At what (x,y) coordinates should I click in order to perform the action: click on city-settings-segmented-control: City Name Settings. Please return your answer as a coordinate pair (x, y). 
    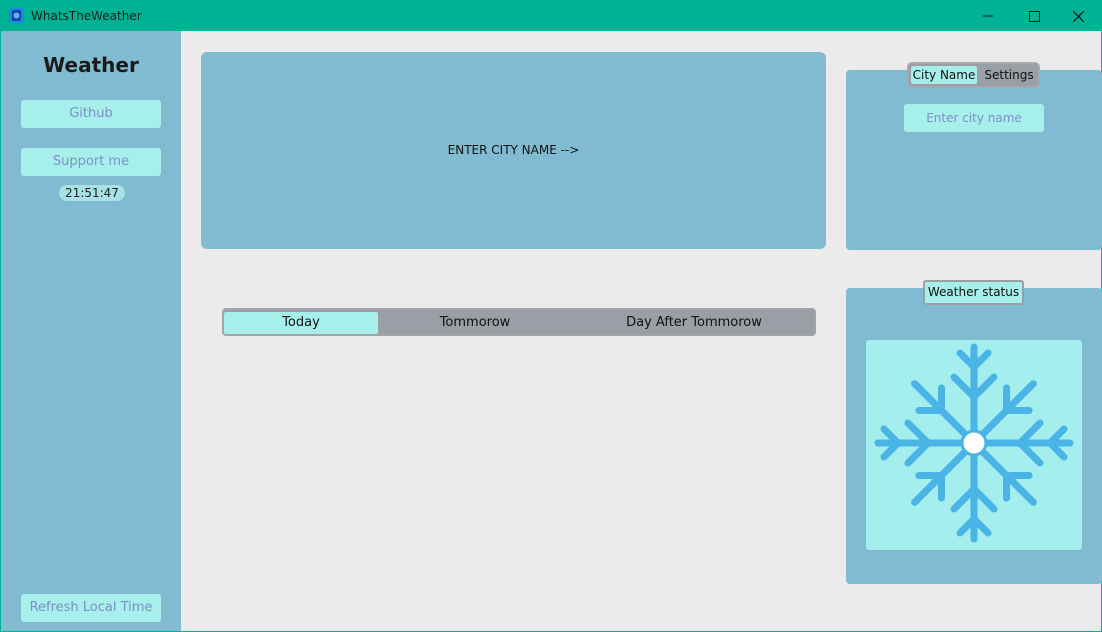
    Looking at the image, I should click on (973, 75).